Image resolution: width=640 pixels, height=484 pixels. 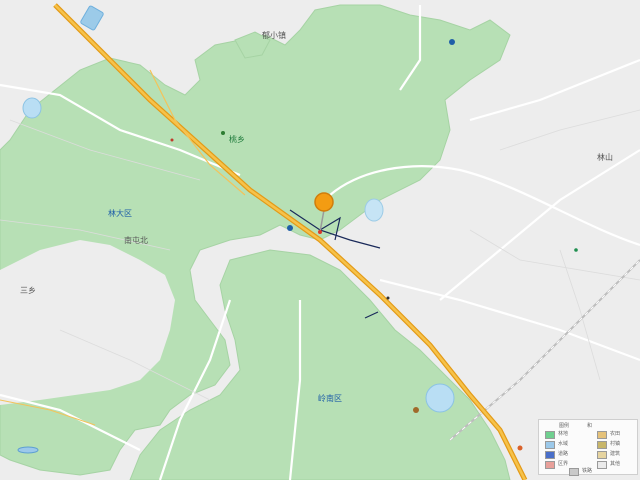 What do you see at coordinates (32, 108) in the screenshot?
I see `pond-west` at bounding box center [32, 108].